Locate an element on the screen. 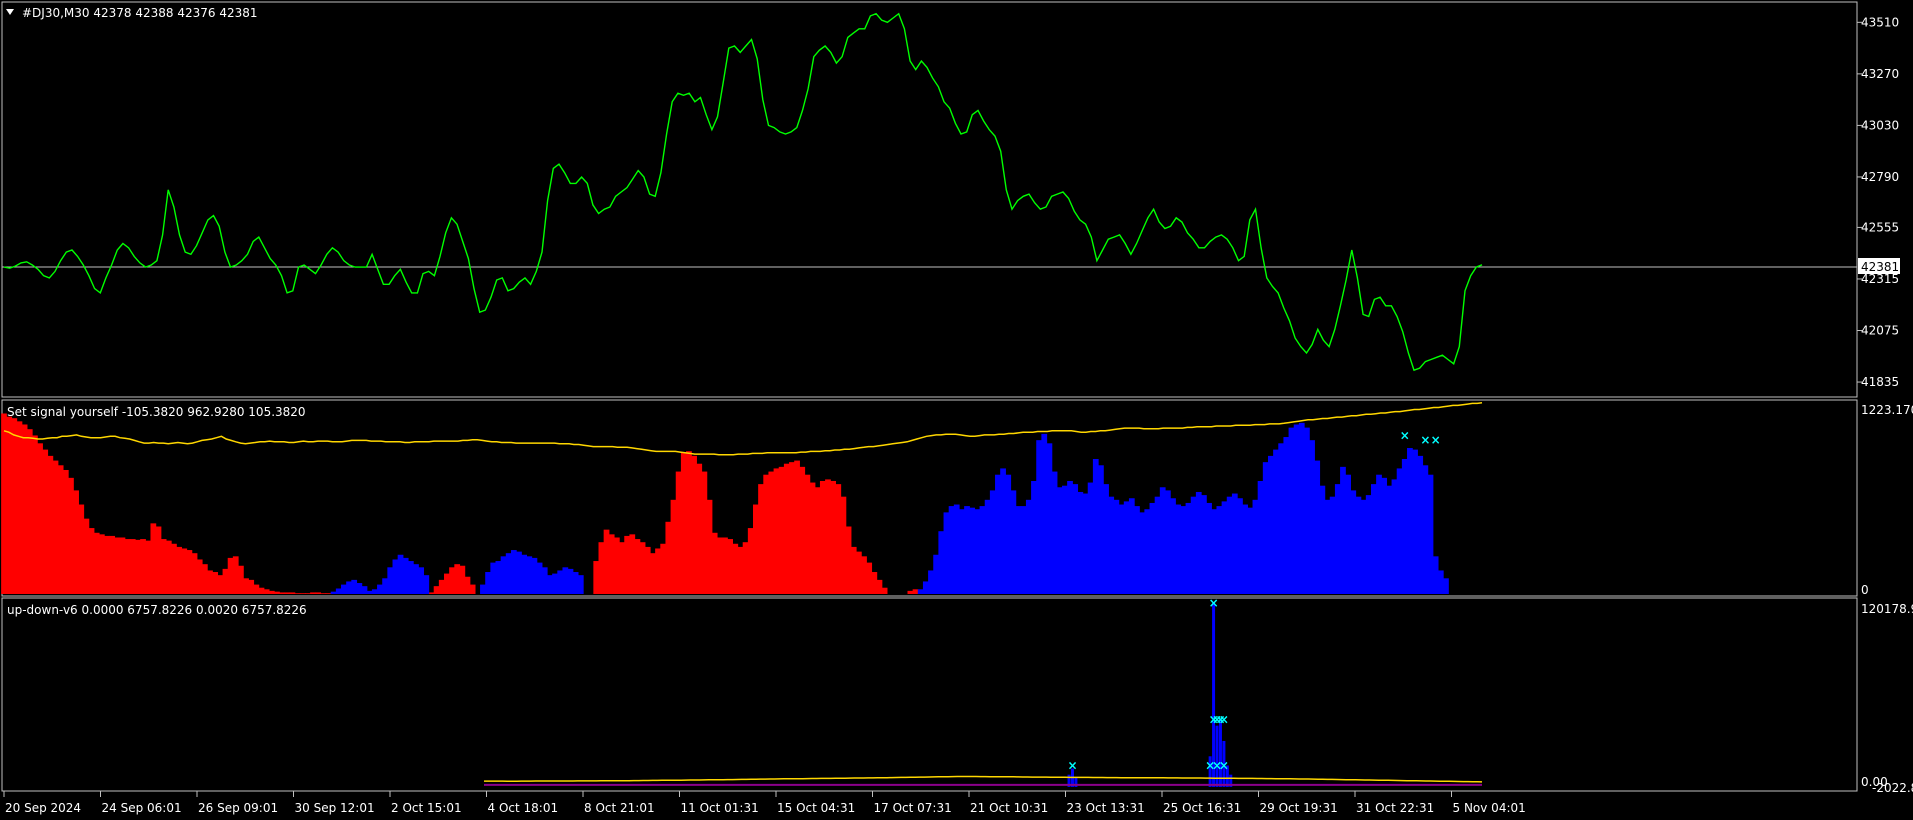 Image resolution: width=1913 pixels, height=820 pixels. price-ytick-label: 42555 is located at coordinates (1880, 227).